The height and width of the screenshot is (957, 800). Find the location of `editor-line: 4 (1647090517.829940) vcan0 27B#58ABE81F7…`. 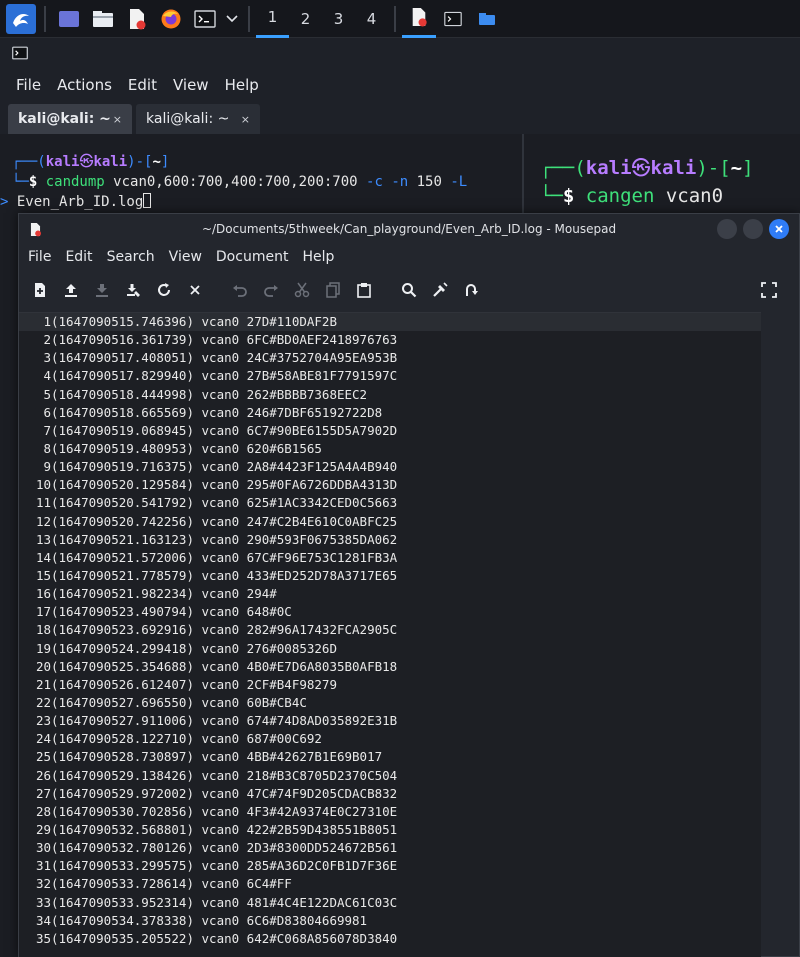

editor-line: 4 (1647090517.829940) vcan0 27B#58ABE81F7… is located at coordinates (390, 376).